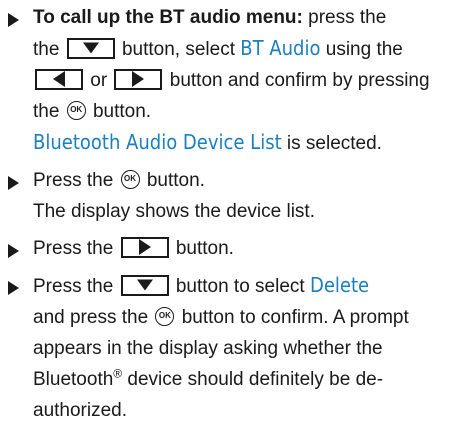 This screenshot has width=463, height=448. I want to click on step-text: or, so click(99, 80).